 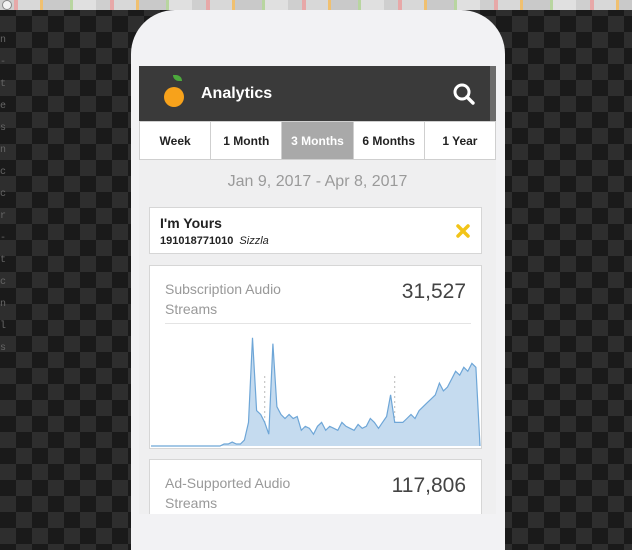 What do you see at coordinates (237, 93) in the screenshot?
I see `app-title: Analytics` at bounding box center [237, 93].